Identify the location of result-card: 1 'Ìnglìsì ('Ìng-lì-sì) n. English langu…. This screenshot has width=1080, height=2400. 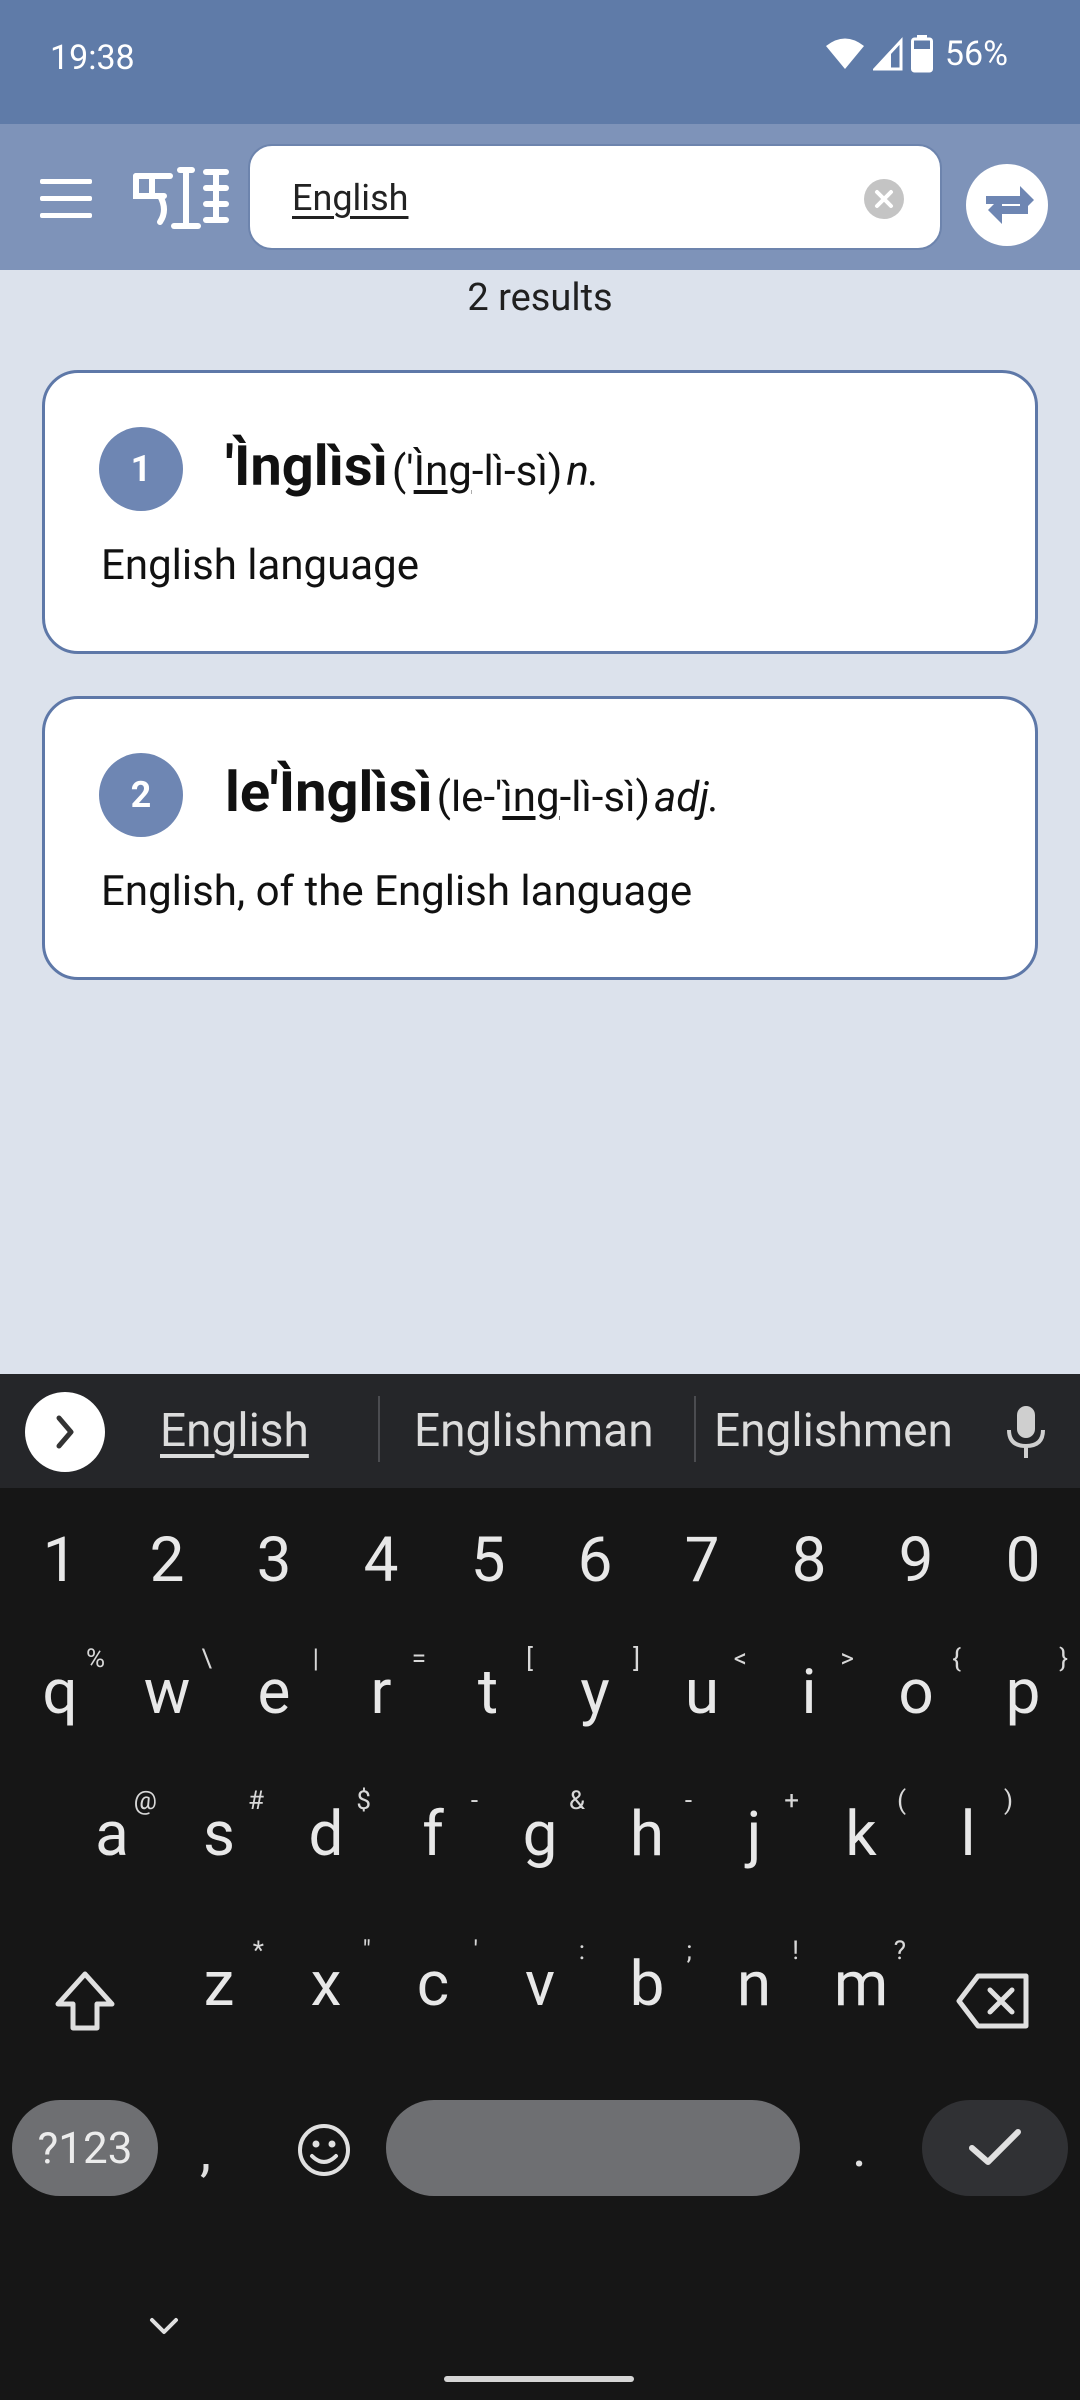
(540, 512).